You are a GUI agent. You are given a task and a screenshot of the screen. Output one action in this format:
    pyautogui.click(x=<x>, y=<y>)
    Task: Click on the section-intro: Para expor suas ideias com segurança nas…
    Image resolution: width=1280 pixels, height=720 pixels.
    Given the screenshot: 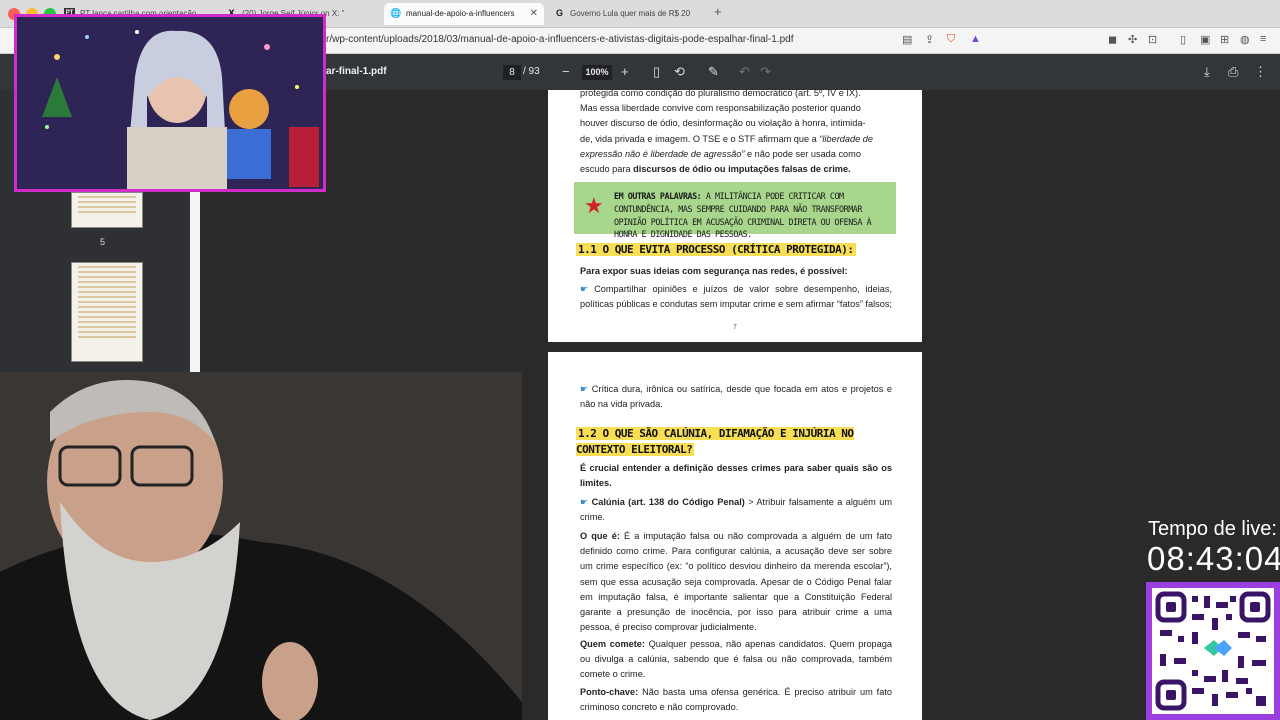 What is the action you would take?
    pyautogui.click(x=714, y=271)
    